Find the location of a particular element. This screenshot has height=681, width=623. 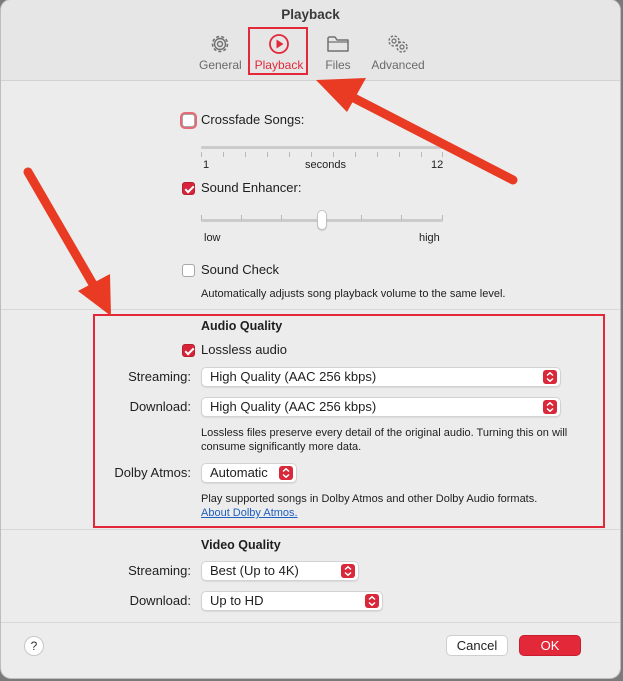

arrow-to-playback-tab is located at coordinates (417, 131).